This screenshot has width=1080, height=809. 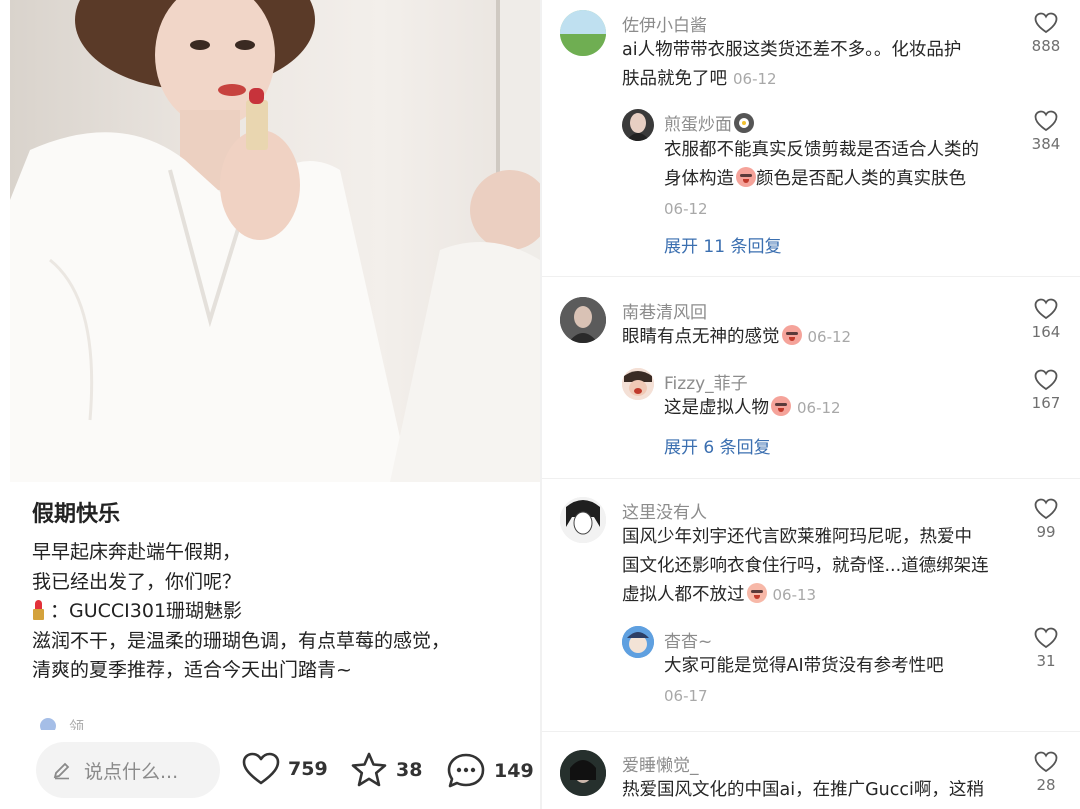 What do you see at coordinates (674, 79) in the screenshot?
I see `comment-line-text: 肤品就免了吧` at bounding box center [674, 79].